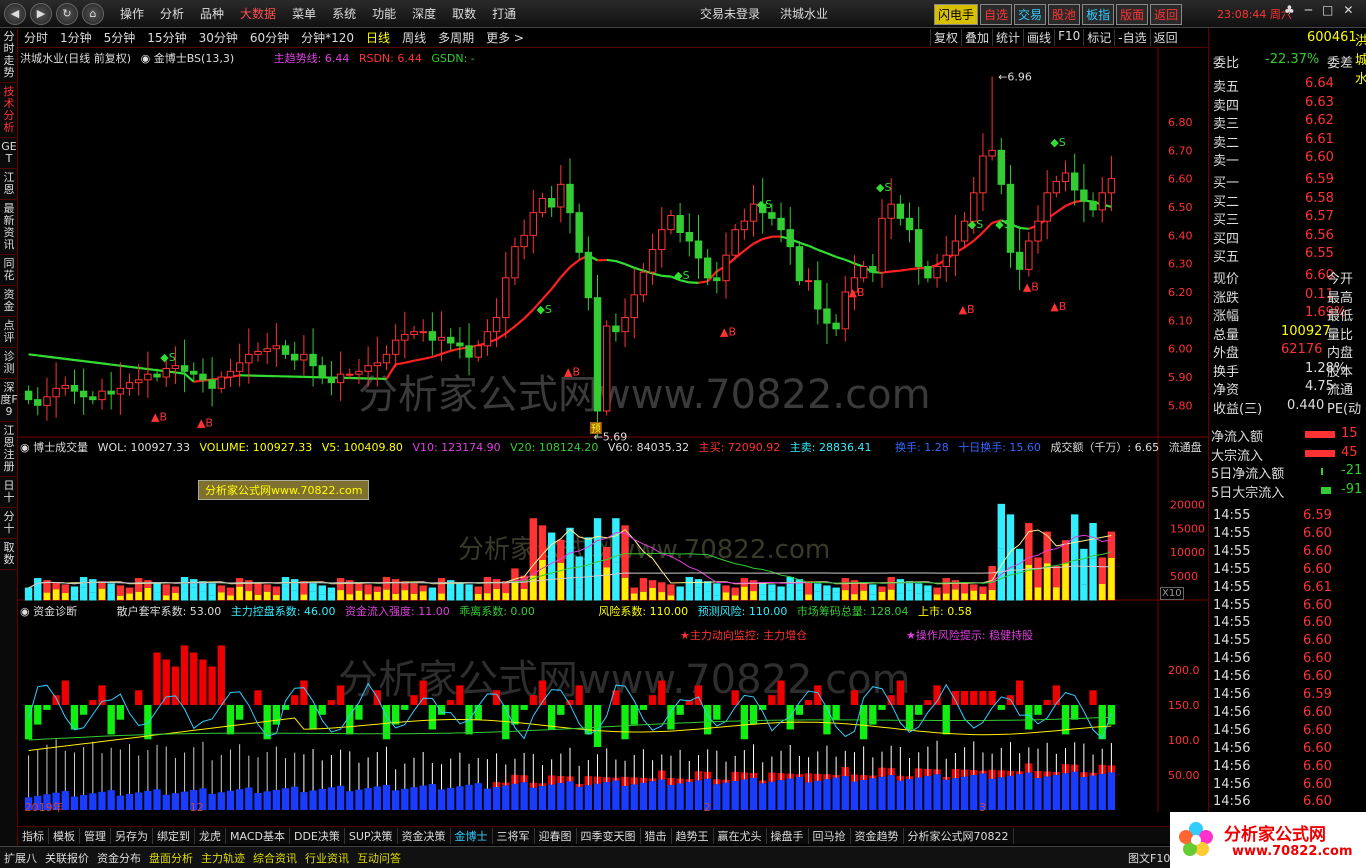 Image resolution: width=1366 pixels, height=868 pixels. What do you see at coordinates (9, 184) in the screenshot?
I see `left-nav-item-3: 江恩` at bounding box center [9, 184].